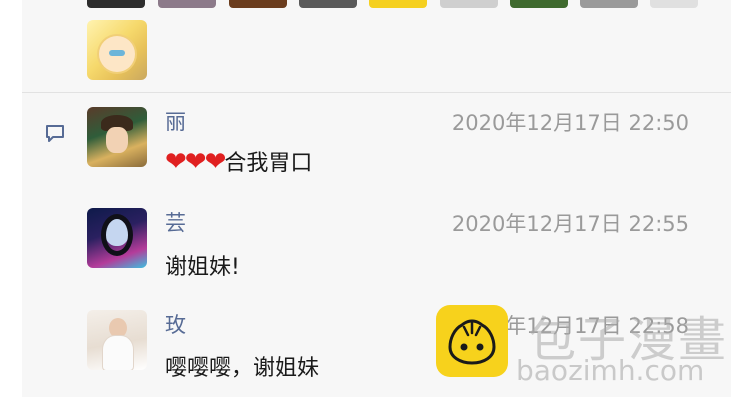  Describe the element at coordinates (268, 163) in the screenshot. I see `comment-text-body: 合我胃口` at that location.